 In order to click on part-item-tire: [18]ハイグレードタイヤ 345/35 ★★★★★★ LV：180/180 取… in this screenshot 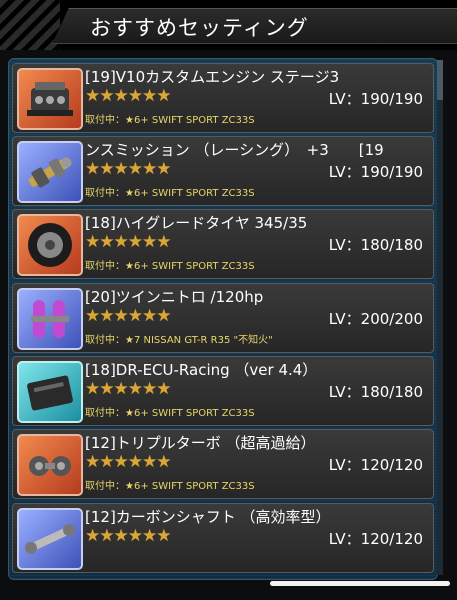, I will do `click(223, 244)`.